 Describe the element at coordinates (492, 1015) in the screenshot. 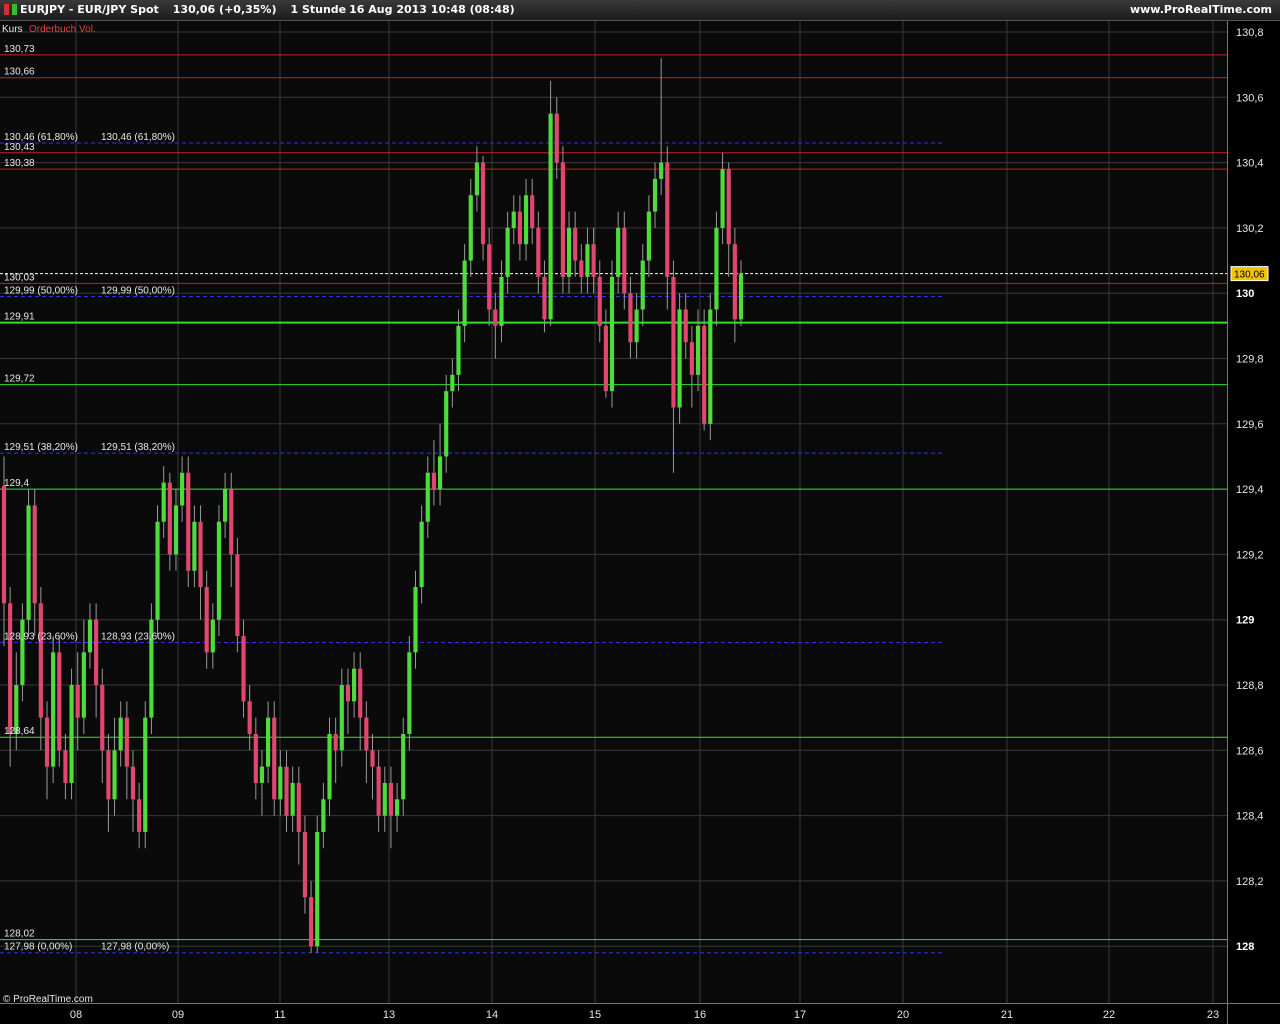

I see `x-tick-label: 14` at that location.